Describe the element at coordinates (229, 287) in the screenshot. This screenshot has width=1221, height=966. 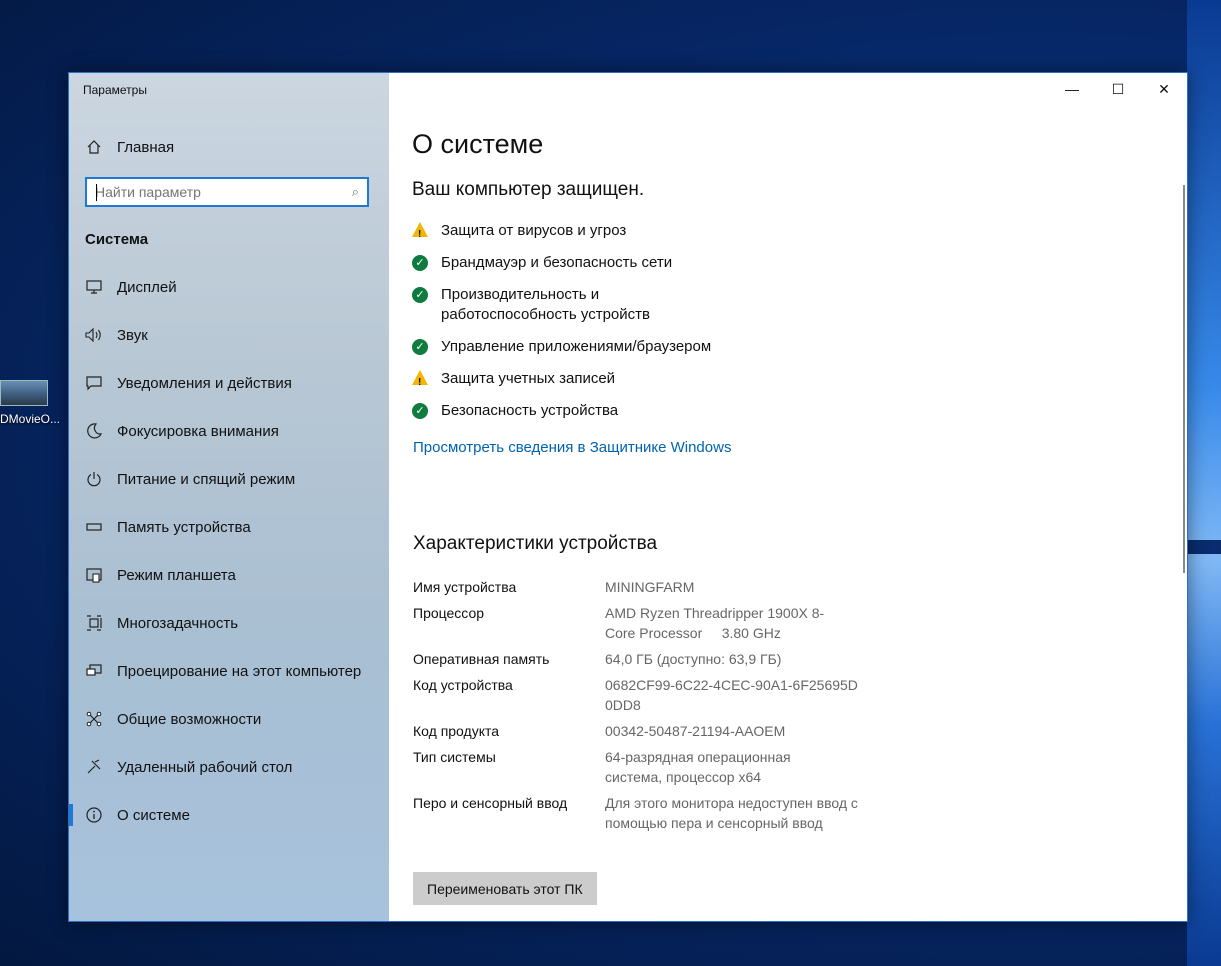
I see `sidebar-item-display: Дисплей` at that location.